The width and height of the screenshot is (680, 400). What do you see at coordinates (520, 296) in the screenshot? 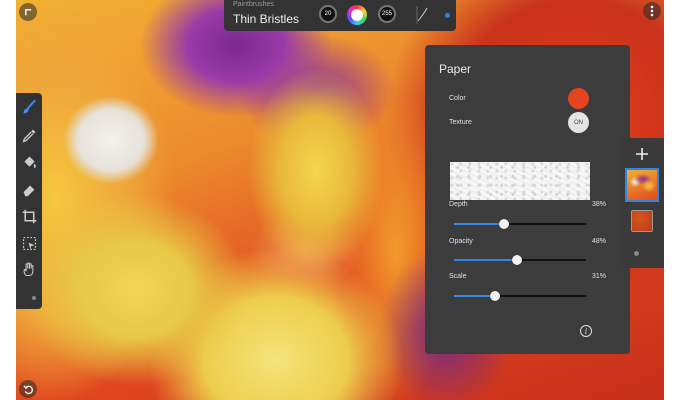
I see `scale-slider` at bounding box center [520, 296].